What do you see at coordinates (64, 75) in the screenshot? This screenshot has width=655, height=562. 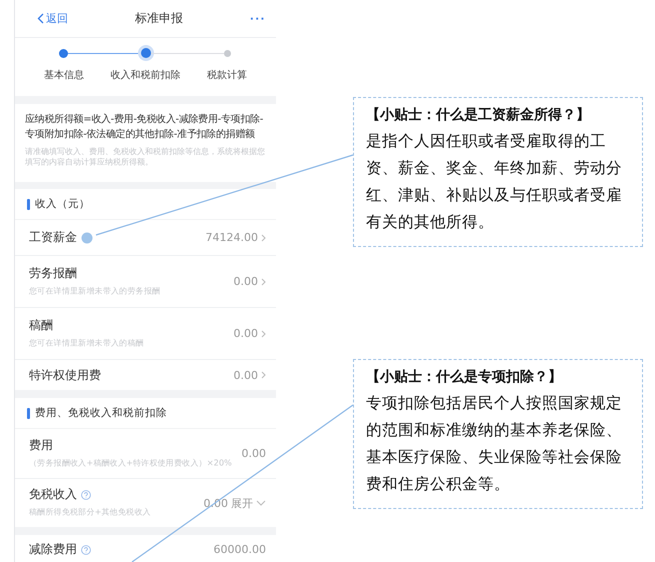 I see `step-label: 基本信息` at bounding box center [64, 75].